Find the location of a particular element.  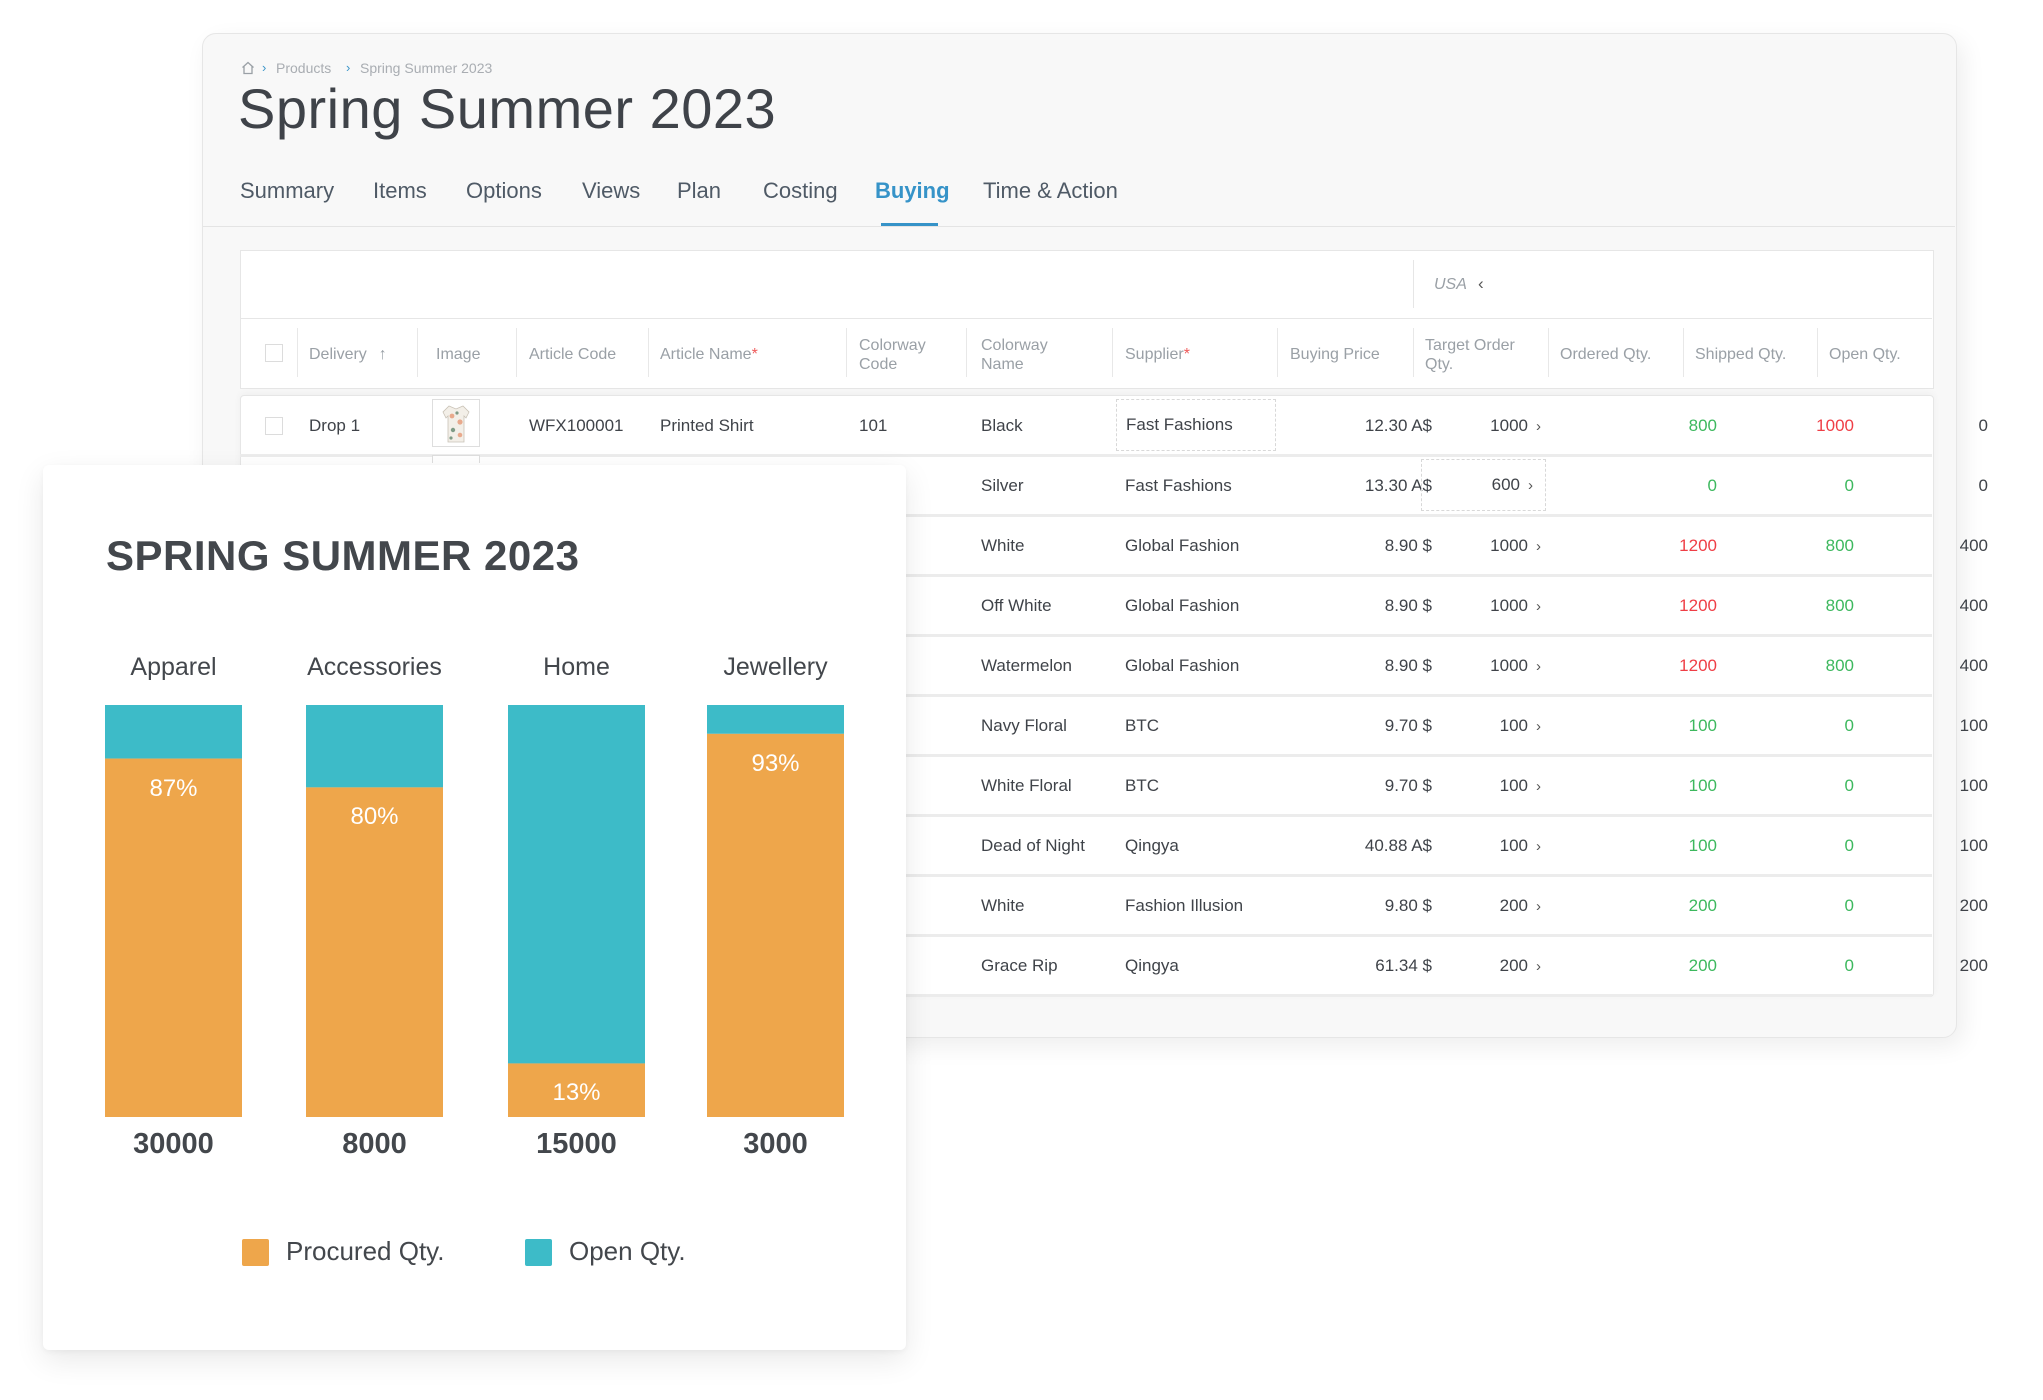

percentage-label: 93% is located at coordinates (775, 763).